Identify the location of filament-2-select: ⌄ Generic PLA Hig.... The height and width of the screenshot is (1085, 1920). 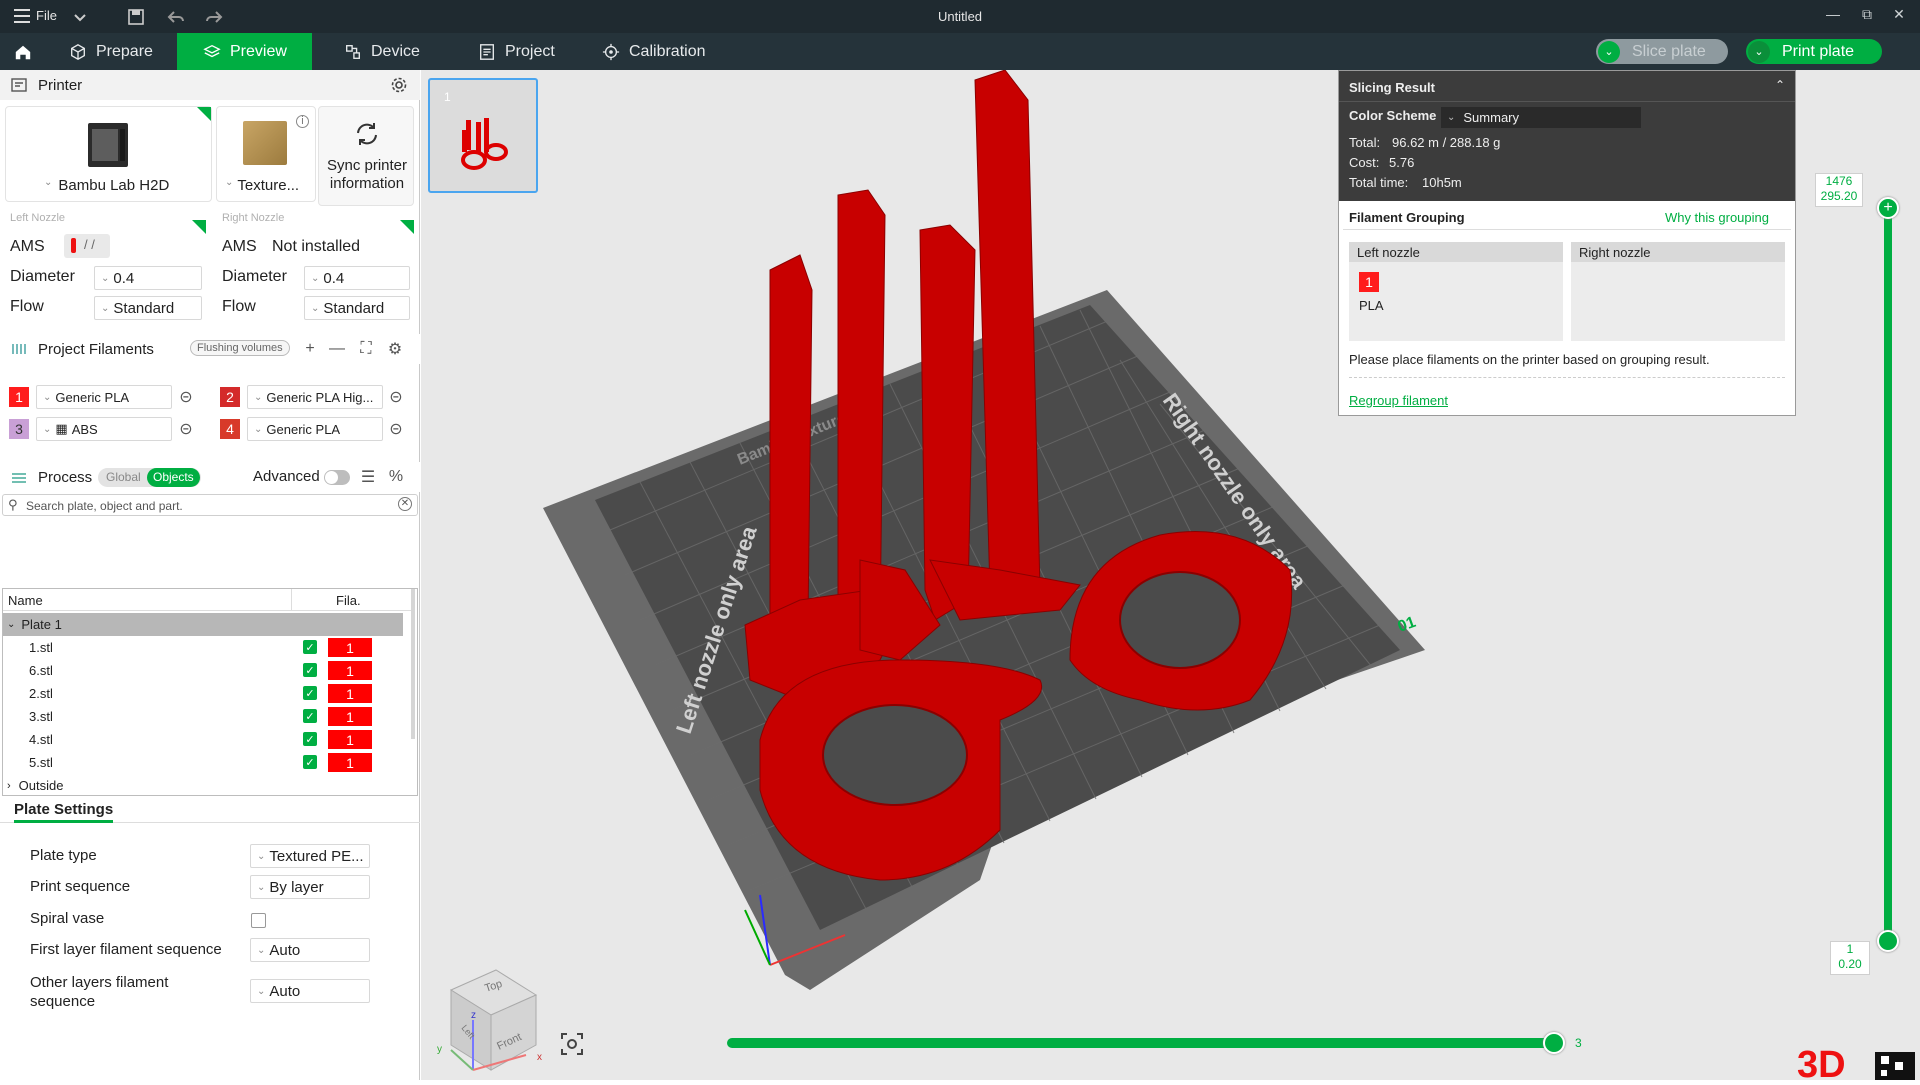
(315, 397).